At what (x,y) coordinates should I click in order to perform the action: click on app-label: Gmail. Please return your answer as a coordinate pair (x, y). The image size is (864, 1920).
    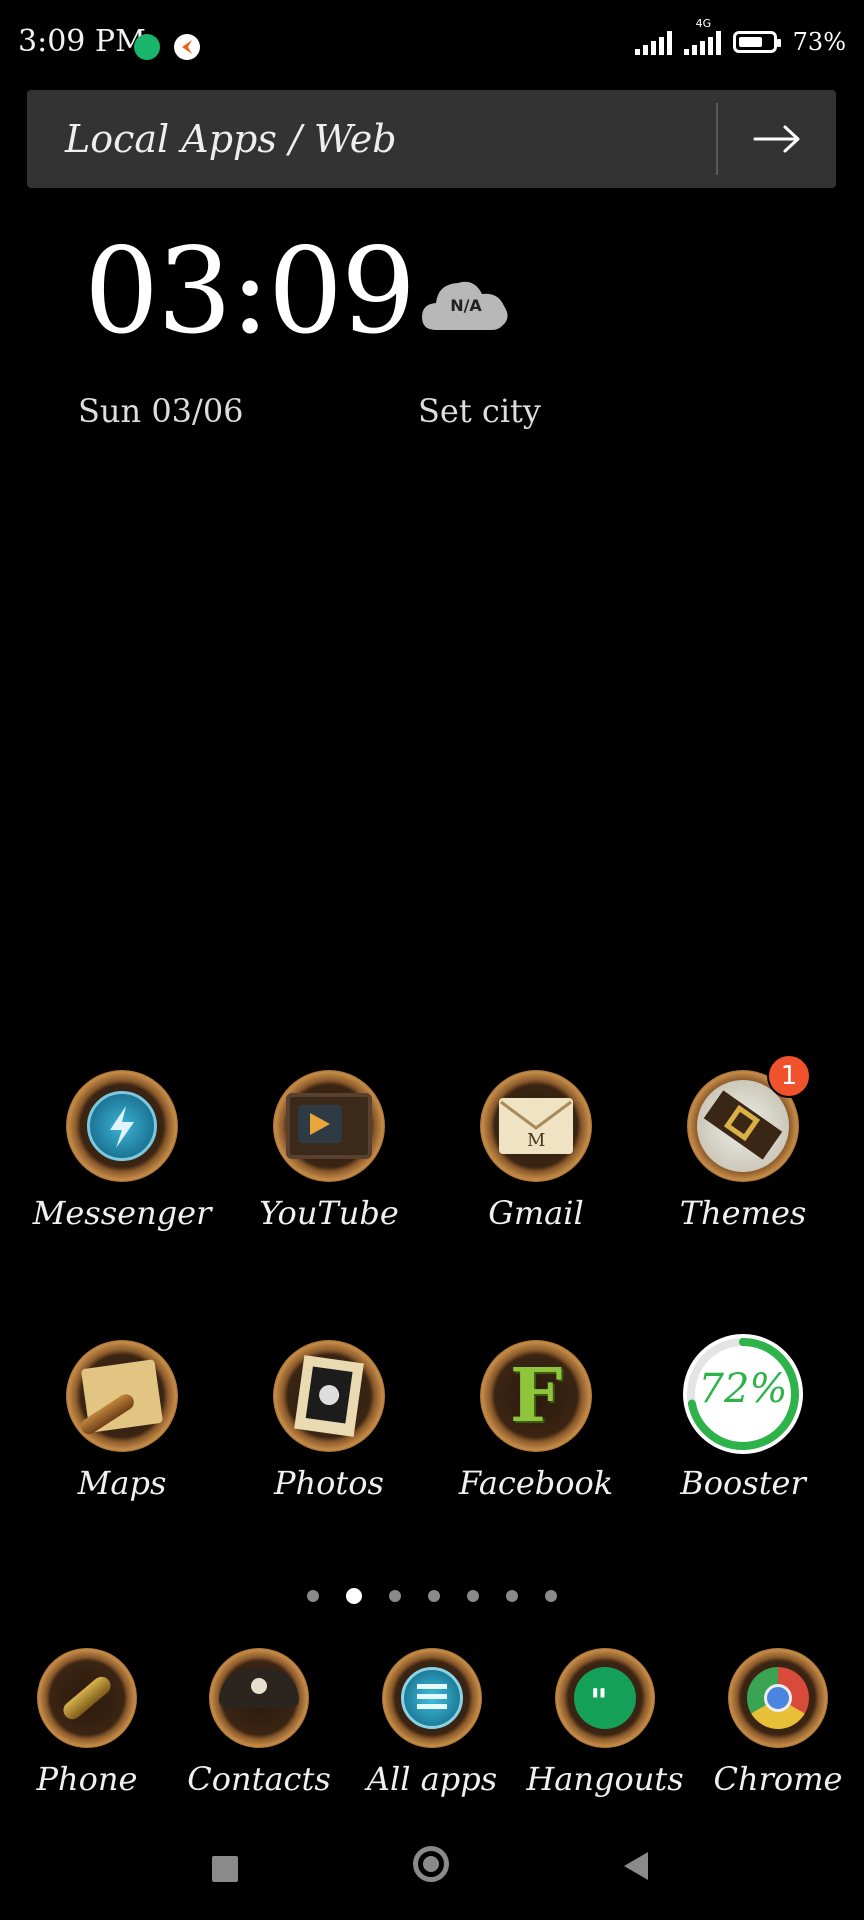
    Looking at the image, I should click on (536, 1213).